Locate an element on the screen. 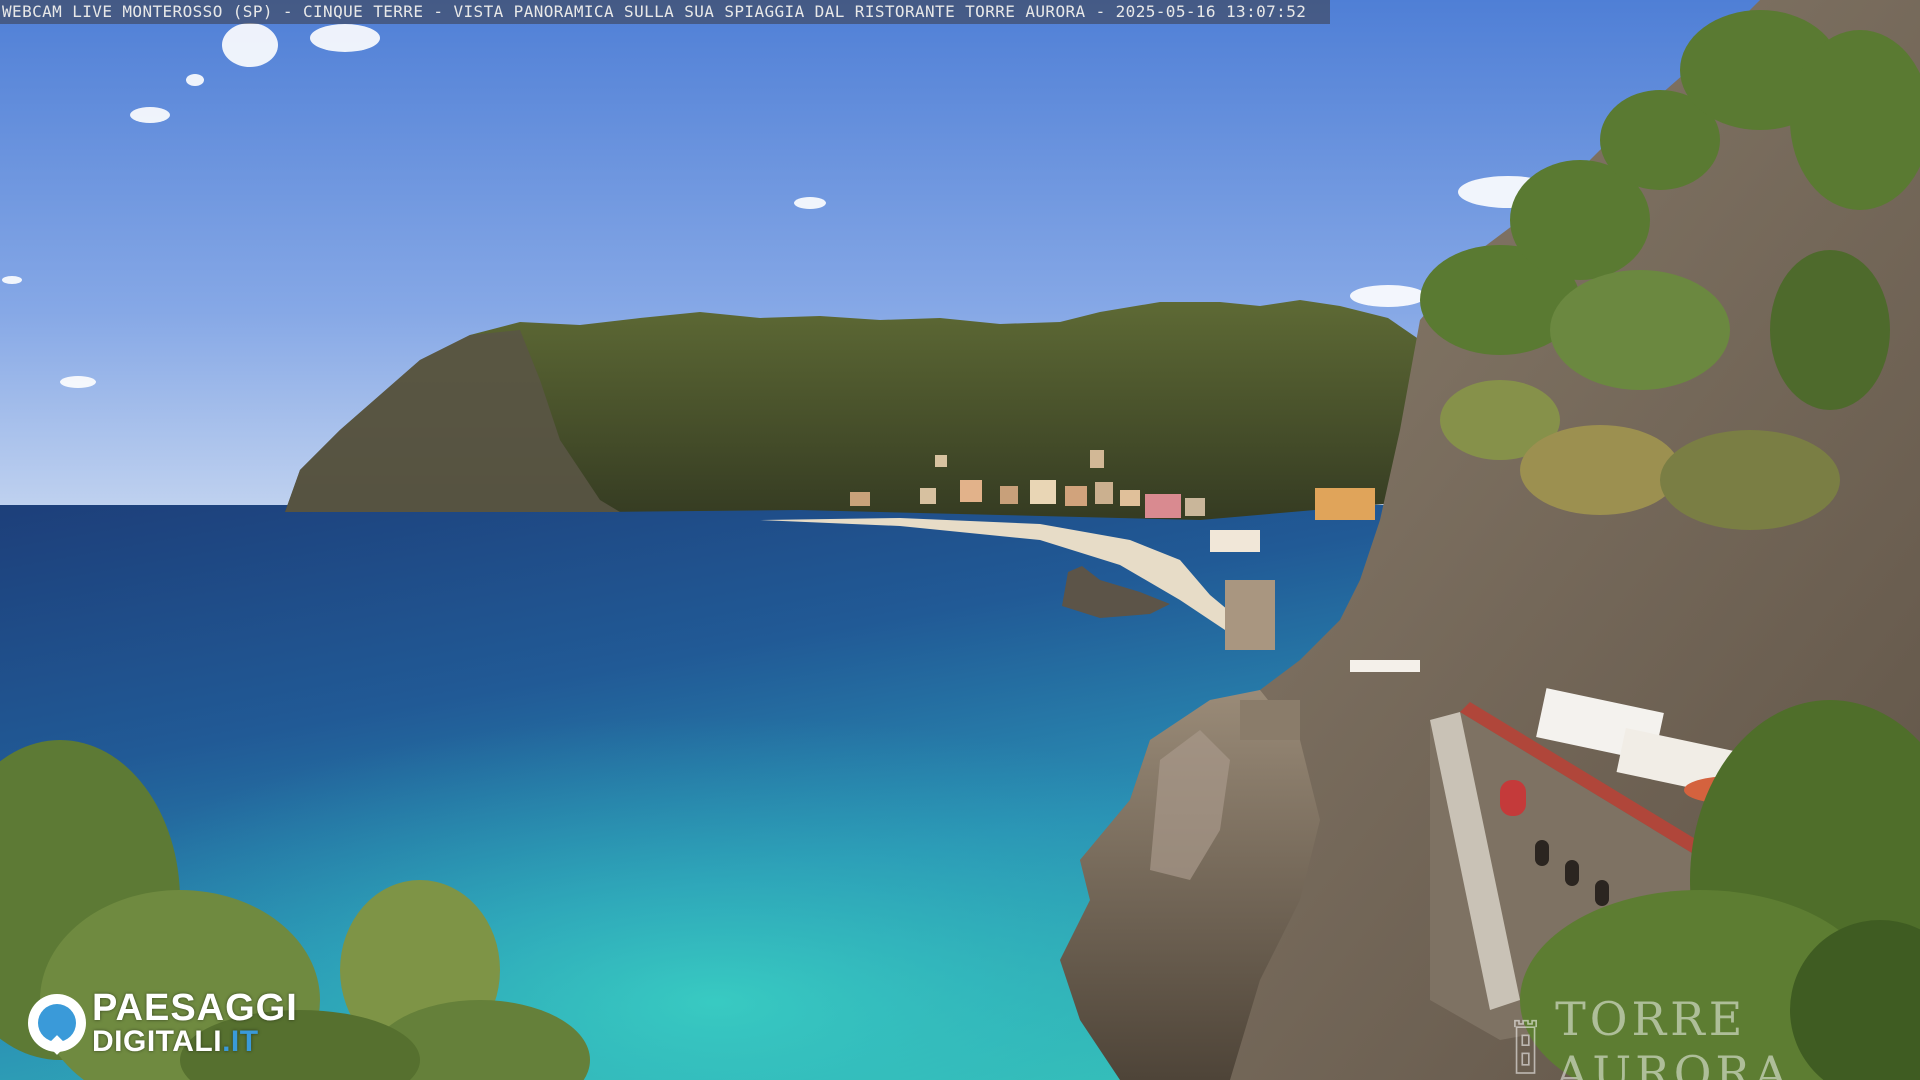  paesaggi-digitali-logo: PAESAGGI DIGITALI.IT is located at coordinates (163, 1023).